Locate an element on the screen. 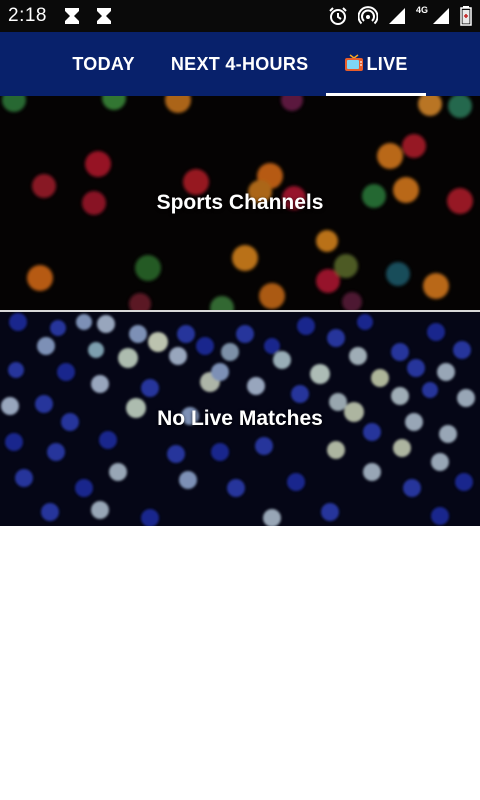 This screenshot has height=800, width=480. card-title-no-live-matches: No Live Matches is located at coordinates (240, 418).